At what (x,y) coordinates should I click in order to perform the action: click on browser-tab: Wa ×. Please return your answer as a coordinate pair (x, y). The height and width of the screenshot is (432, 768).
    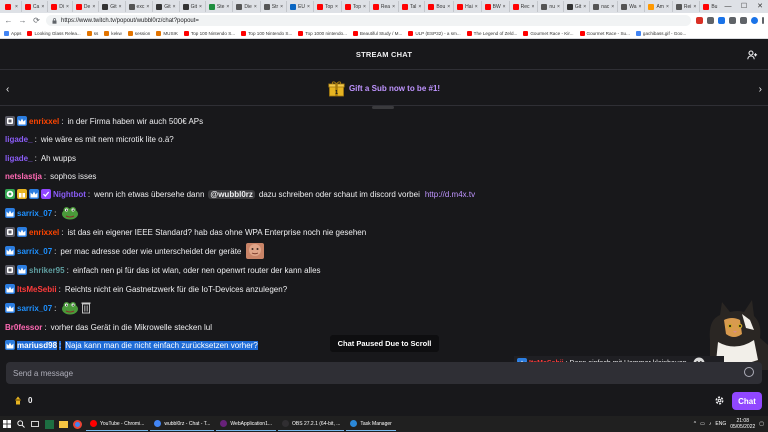
    Looking at the image, I should click on (632, 6).